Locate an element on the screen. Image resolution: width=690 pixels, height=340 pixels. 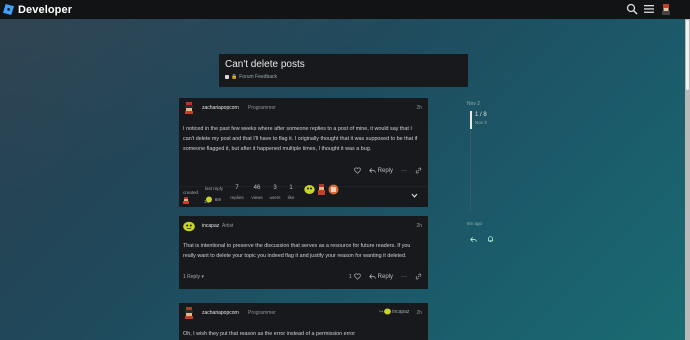
replies-label: replies is located at coordinates (237, 197).